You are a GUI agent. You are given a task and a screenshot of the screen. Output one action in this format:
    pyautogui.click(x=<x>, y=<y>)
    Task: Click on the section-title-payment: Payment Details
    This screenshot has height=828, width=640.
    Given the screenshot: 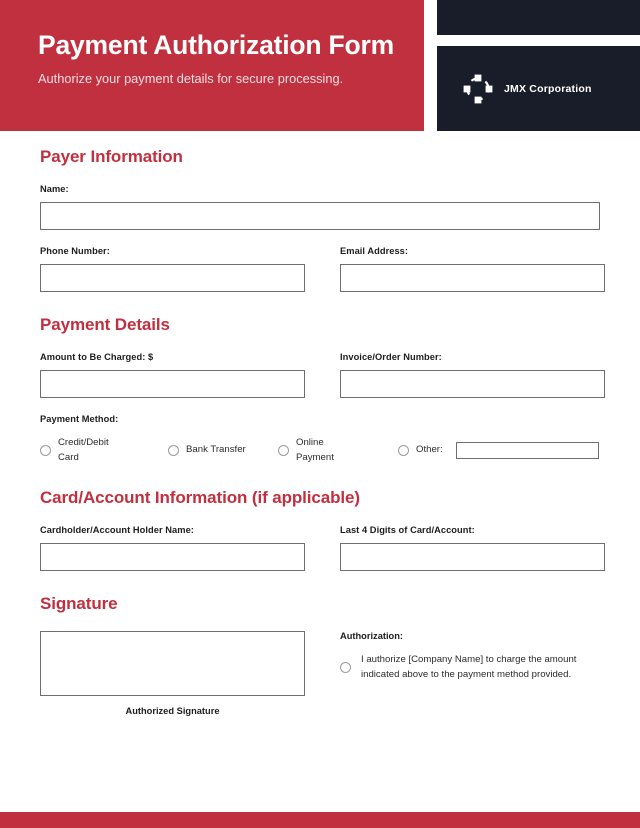 What is the action you would take?
    pyautogui.click(x=105, y=324)
    